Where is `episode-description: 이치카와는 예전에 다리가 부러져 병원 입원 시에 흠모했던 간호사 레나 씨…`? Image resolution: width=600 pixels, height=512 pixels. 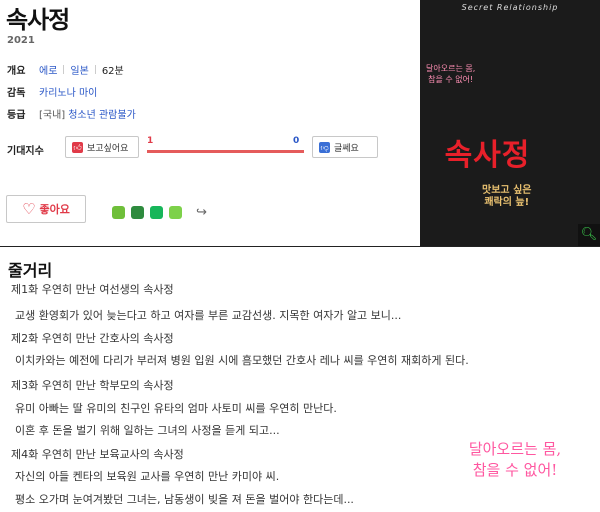 episode-description: 이치카와는 예전에 다리가 부러져 병원 입원 시에 흠모했던 간호사 레나 씨… is located at coordinates (242, 360).